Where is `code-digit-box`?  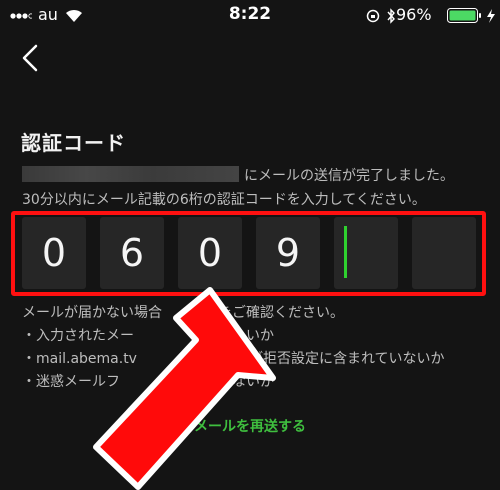 code-digit-box is located at coordinates (444, 253).